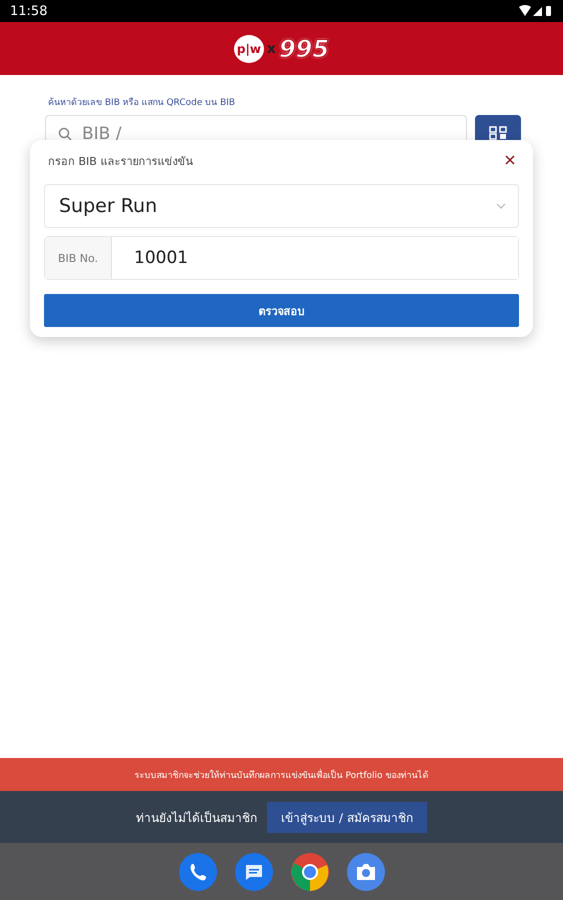 The width and height of the screenshot is (563, 900). I want to click on status-icons, so click(536, 11).